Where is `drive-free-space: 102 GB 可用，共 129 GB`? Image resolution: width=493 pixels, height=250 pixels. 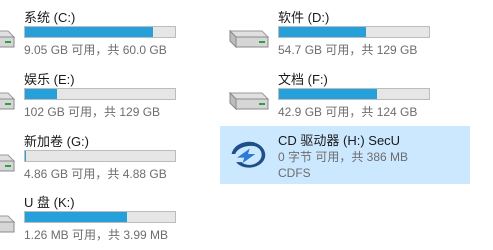
drive-free-space: 102 GB 可用，共 129 GB is located at coordinates (92, 112).